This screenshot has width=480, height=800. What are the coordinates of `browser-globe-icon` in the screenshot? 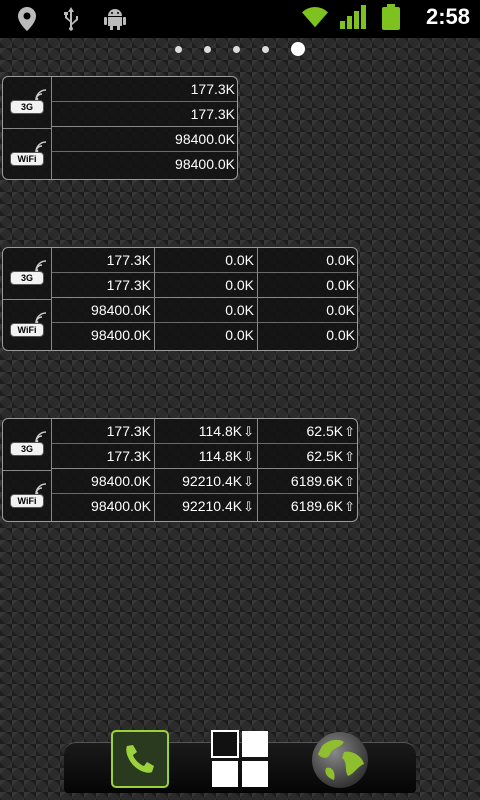 It's located at (340, 760).